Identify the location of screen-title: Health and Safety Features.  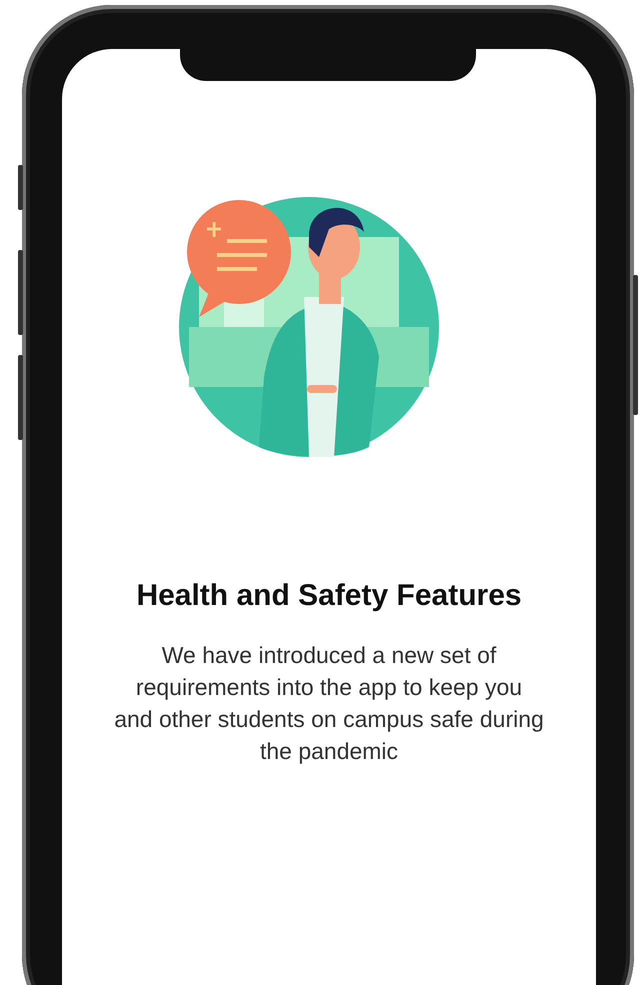
(329, 596).